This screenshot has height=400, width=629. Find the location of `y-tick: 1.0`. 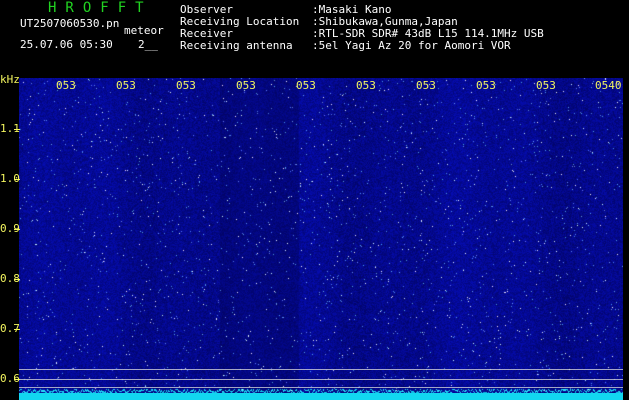

y-tick: 1.0 is located at coordinates (10, 179).